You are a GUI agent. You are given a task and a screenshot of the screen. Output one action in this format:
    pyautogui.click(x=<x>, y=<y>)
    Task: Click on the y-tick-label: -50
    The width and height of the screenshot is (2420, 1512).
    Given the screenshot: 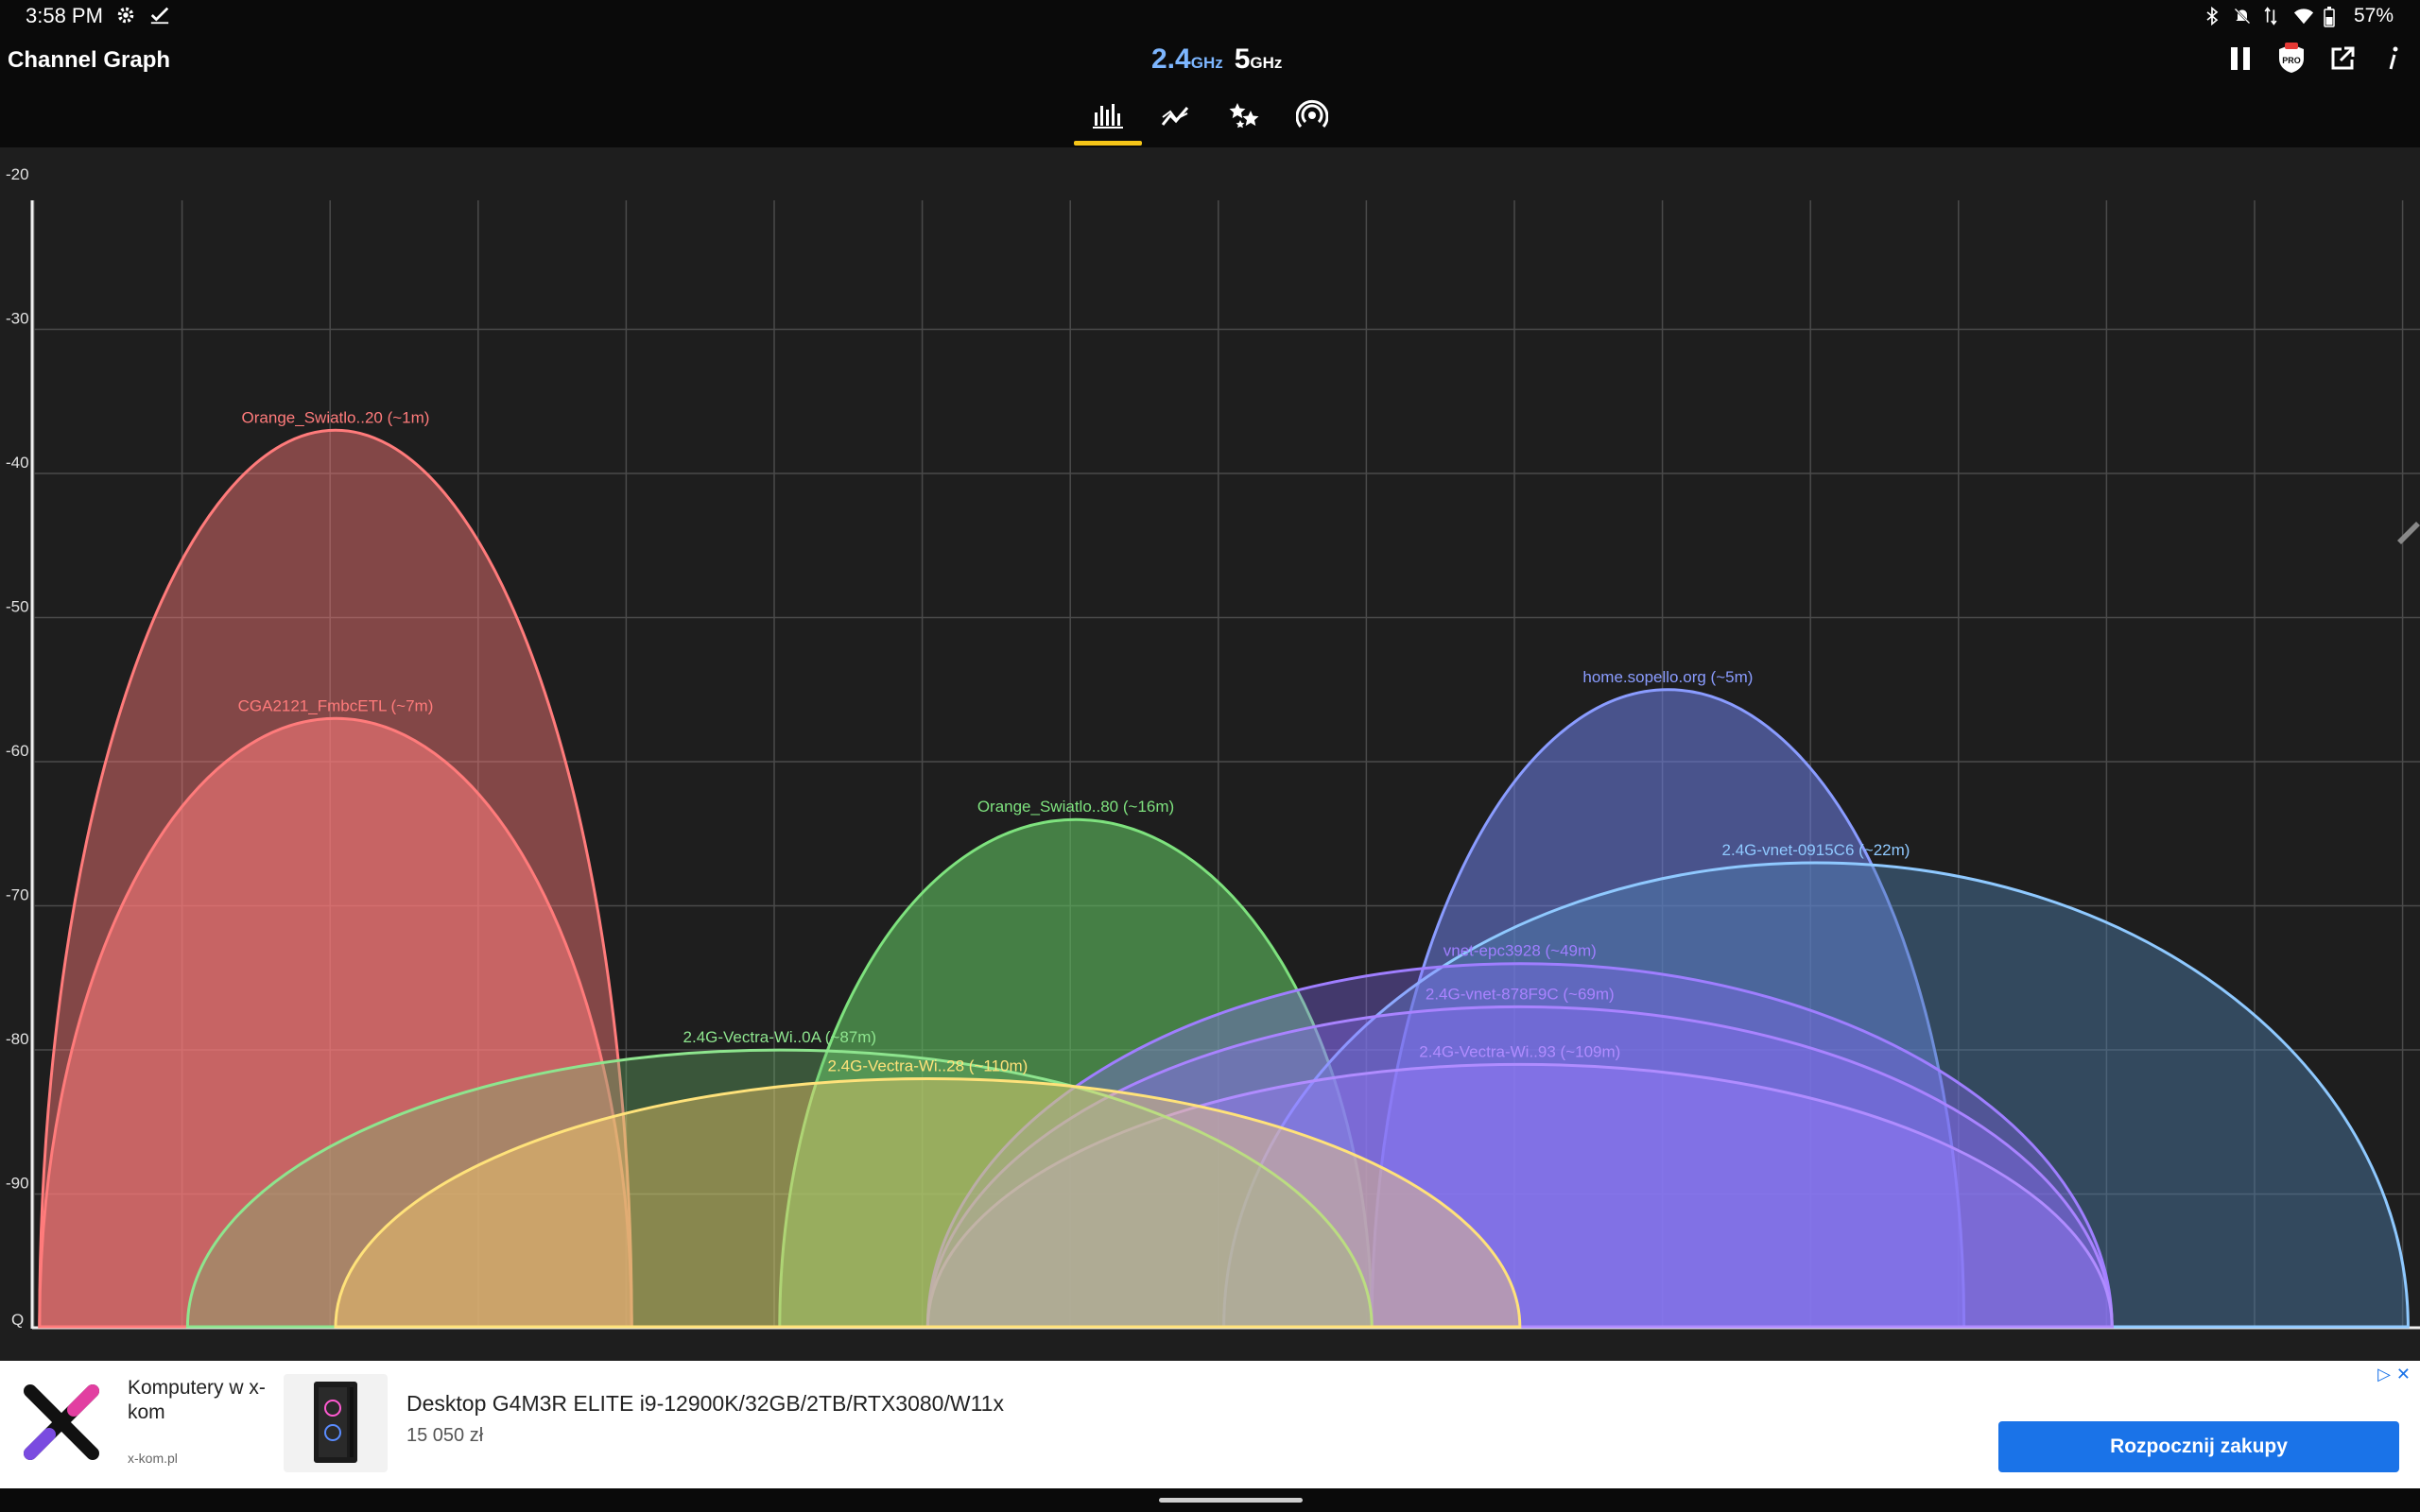 What is the action you would take?
    pyautogui.click(x=18, y=607)
    